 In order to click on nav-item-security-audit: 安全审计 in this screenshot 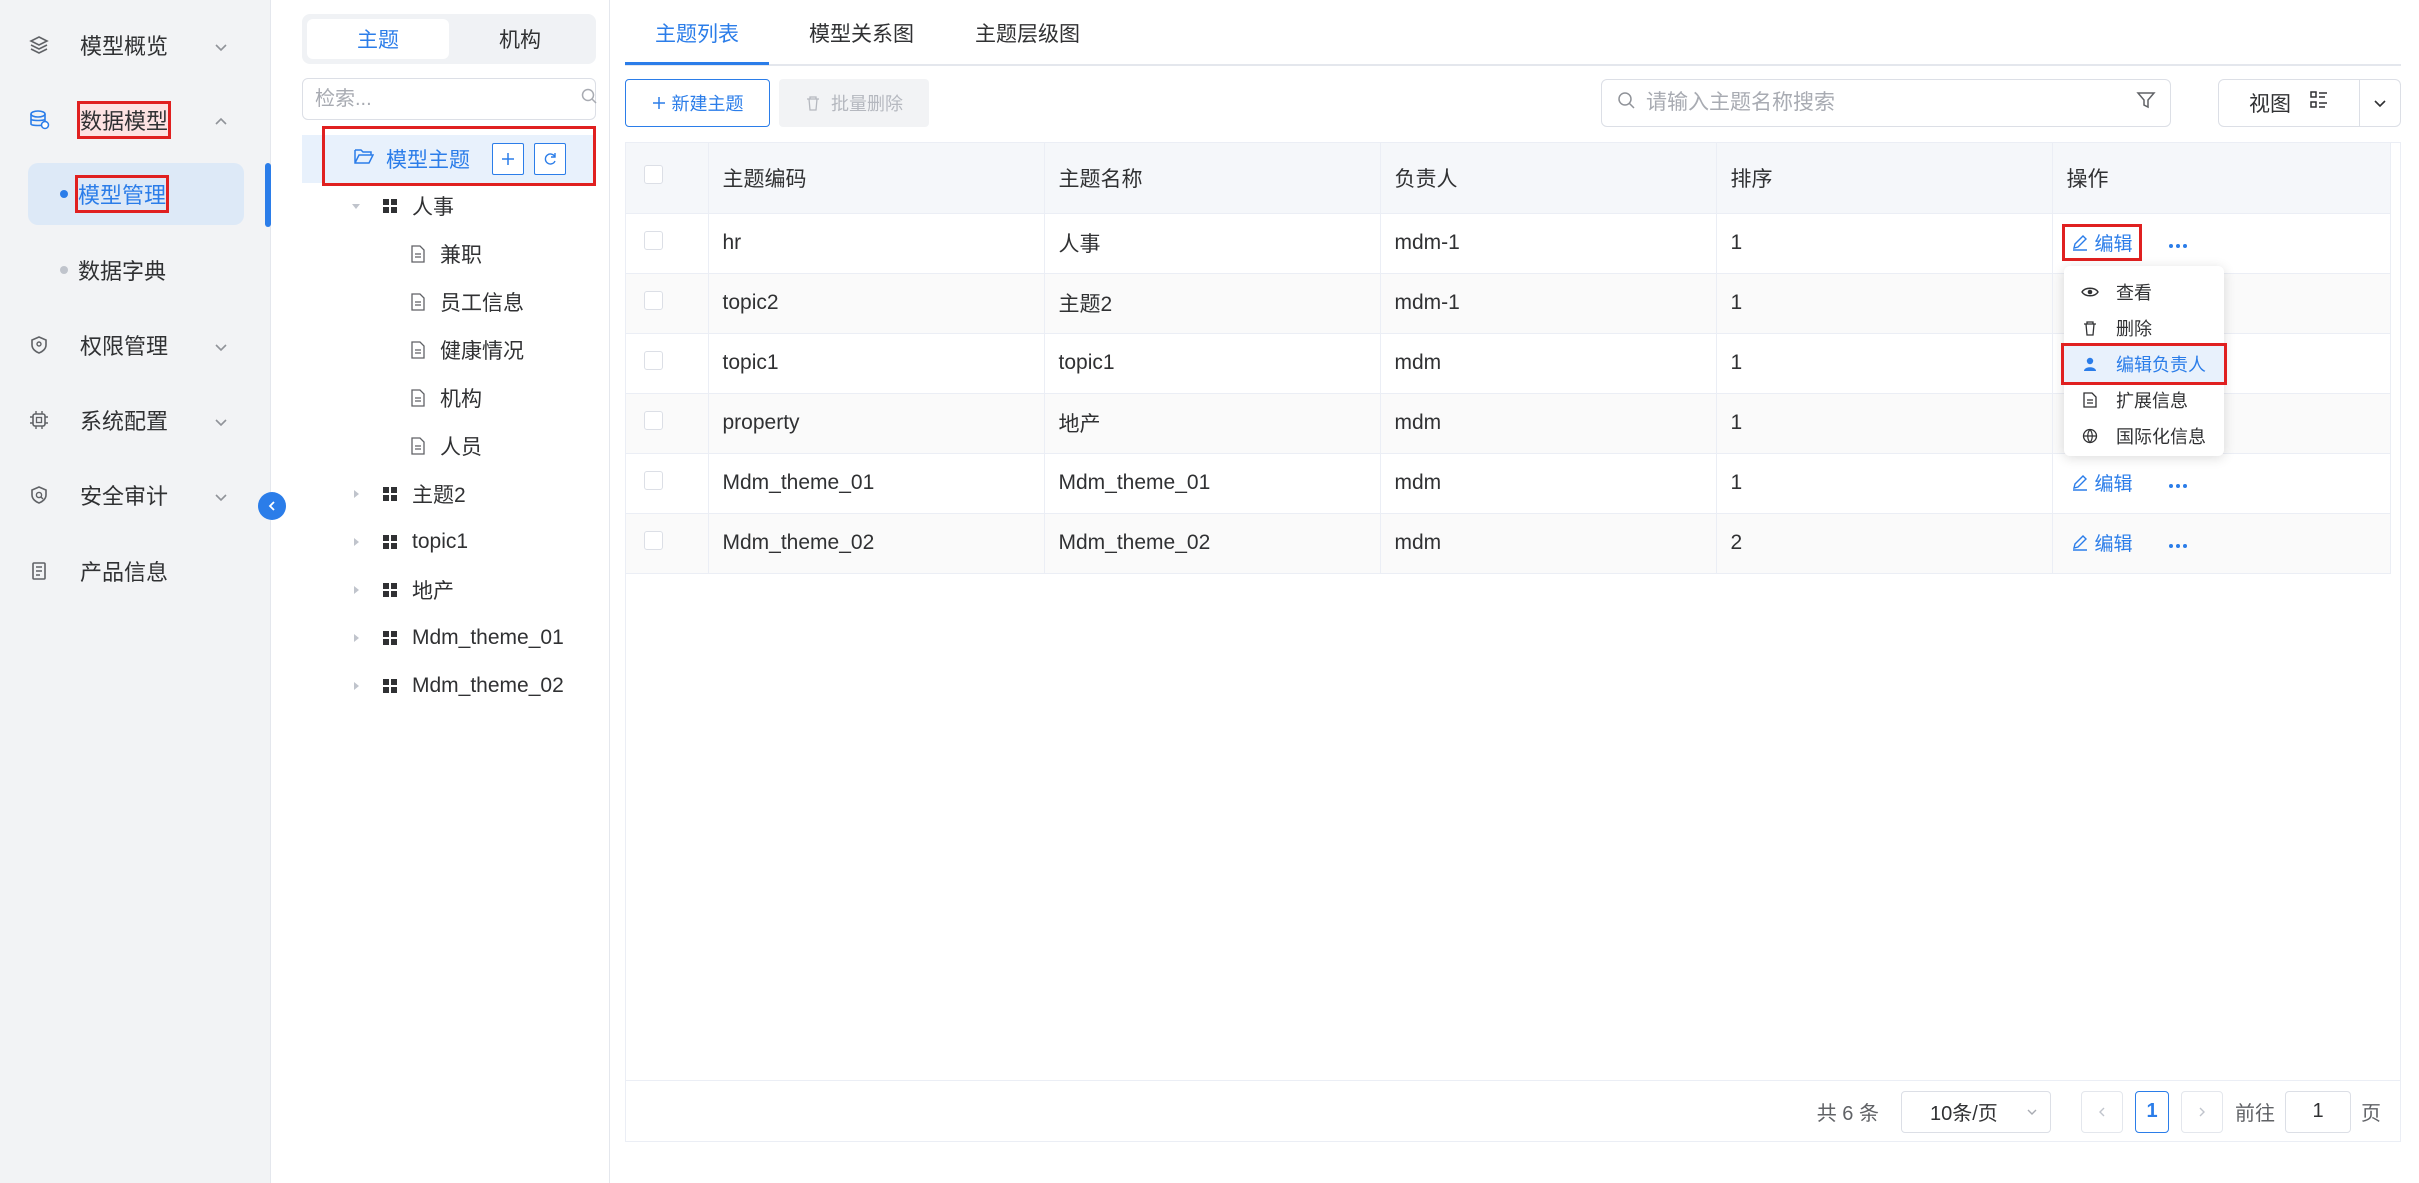, I will do `click(136, 495)`.